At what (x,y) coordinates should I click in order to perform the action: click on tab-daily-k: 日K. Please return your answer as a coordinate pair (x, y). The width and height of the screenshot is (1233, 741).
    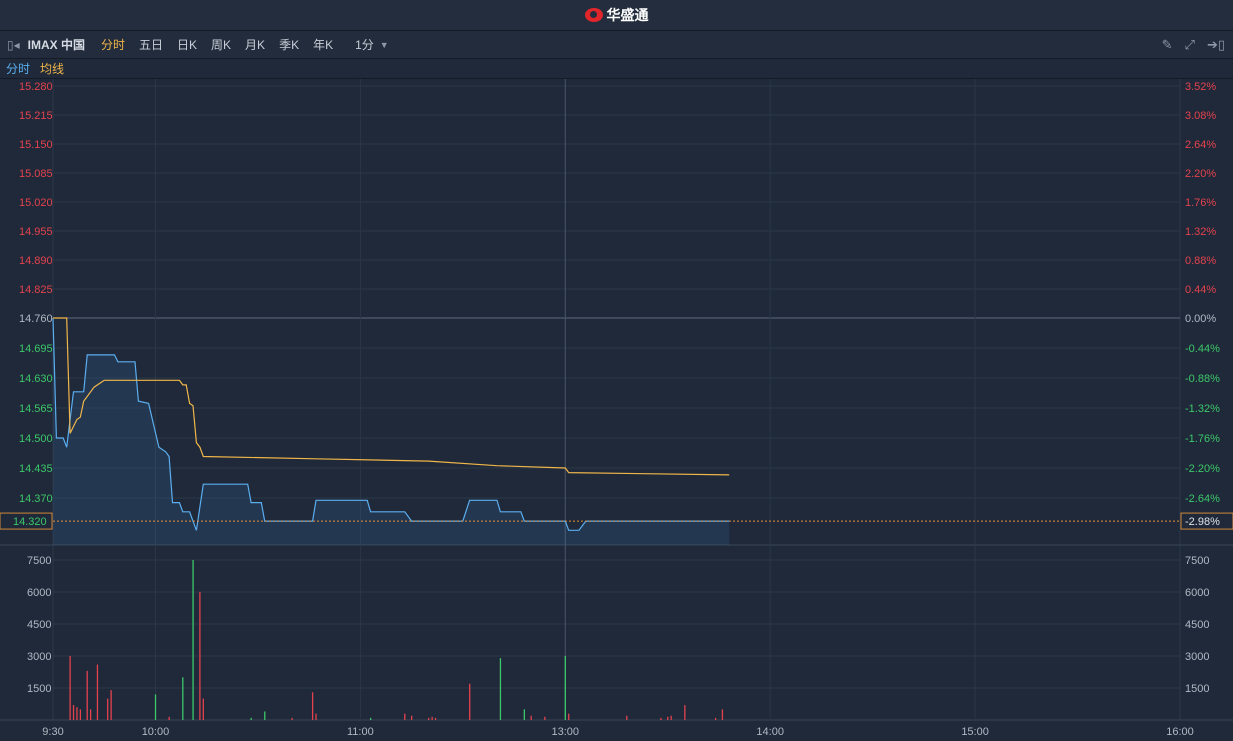
    Looking at the image, I should click on (187, 44).